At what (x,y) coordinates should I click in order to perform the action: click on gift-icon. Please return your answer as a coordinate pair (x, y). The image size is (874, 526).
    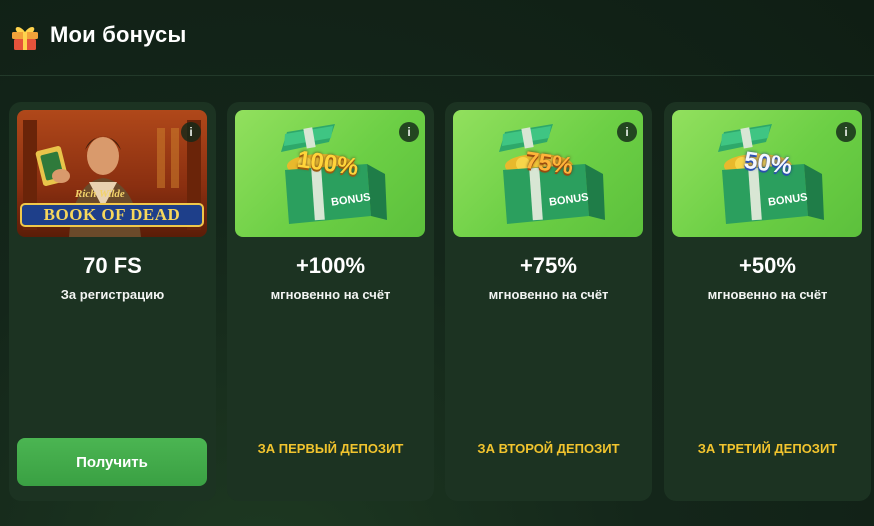
    Looking at the image, I should click on (25, 38).